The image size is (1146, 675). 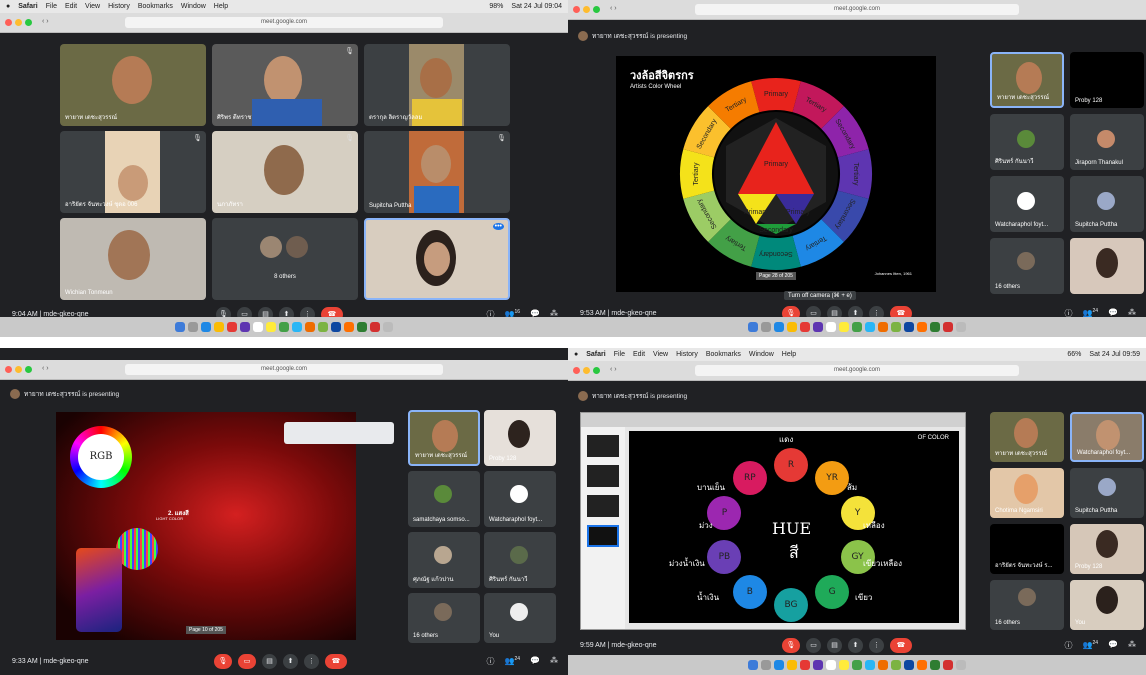 I want to click on video-tile: Chotima Ngamsiri, so click(x=1027, y=493).